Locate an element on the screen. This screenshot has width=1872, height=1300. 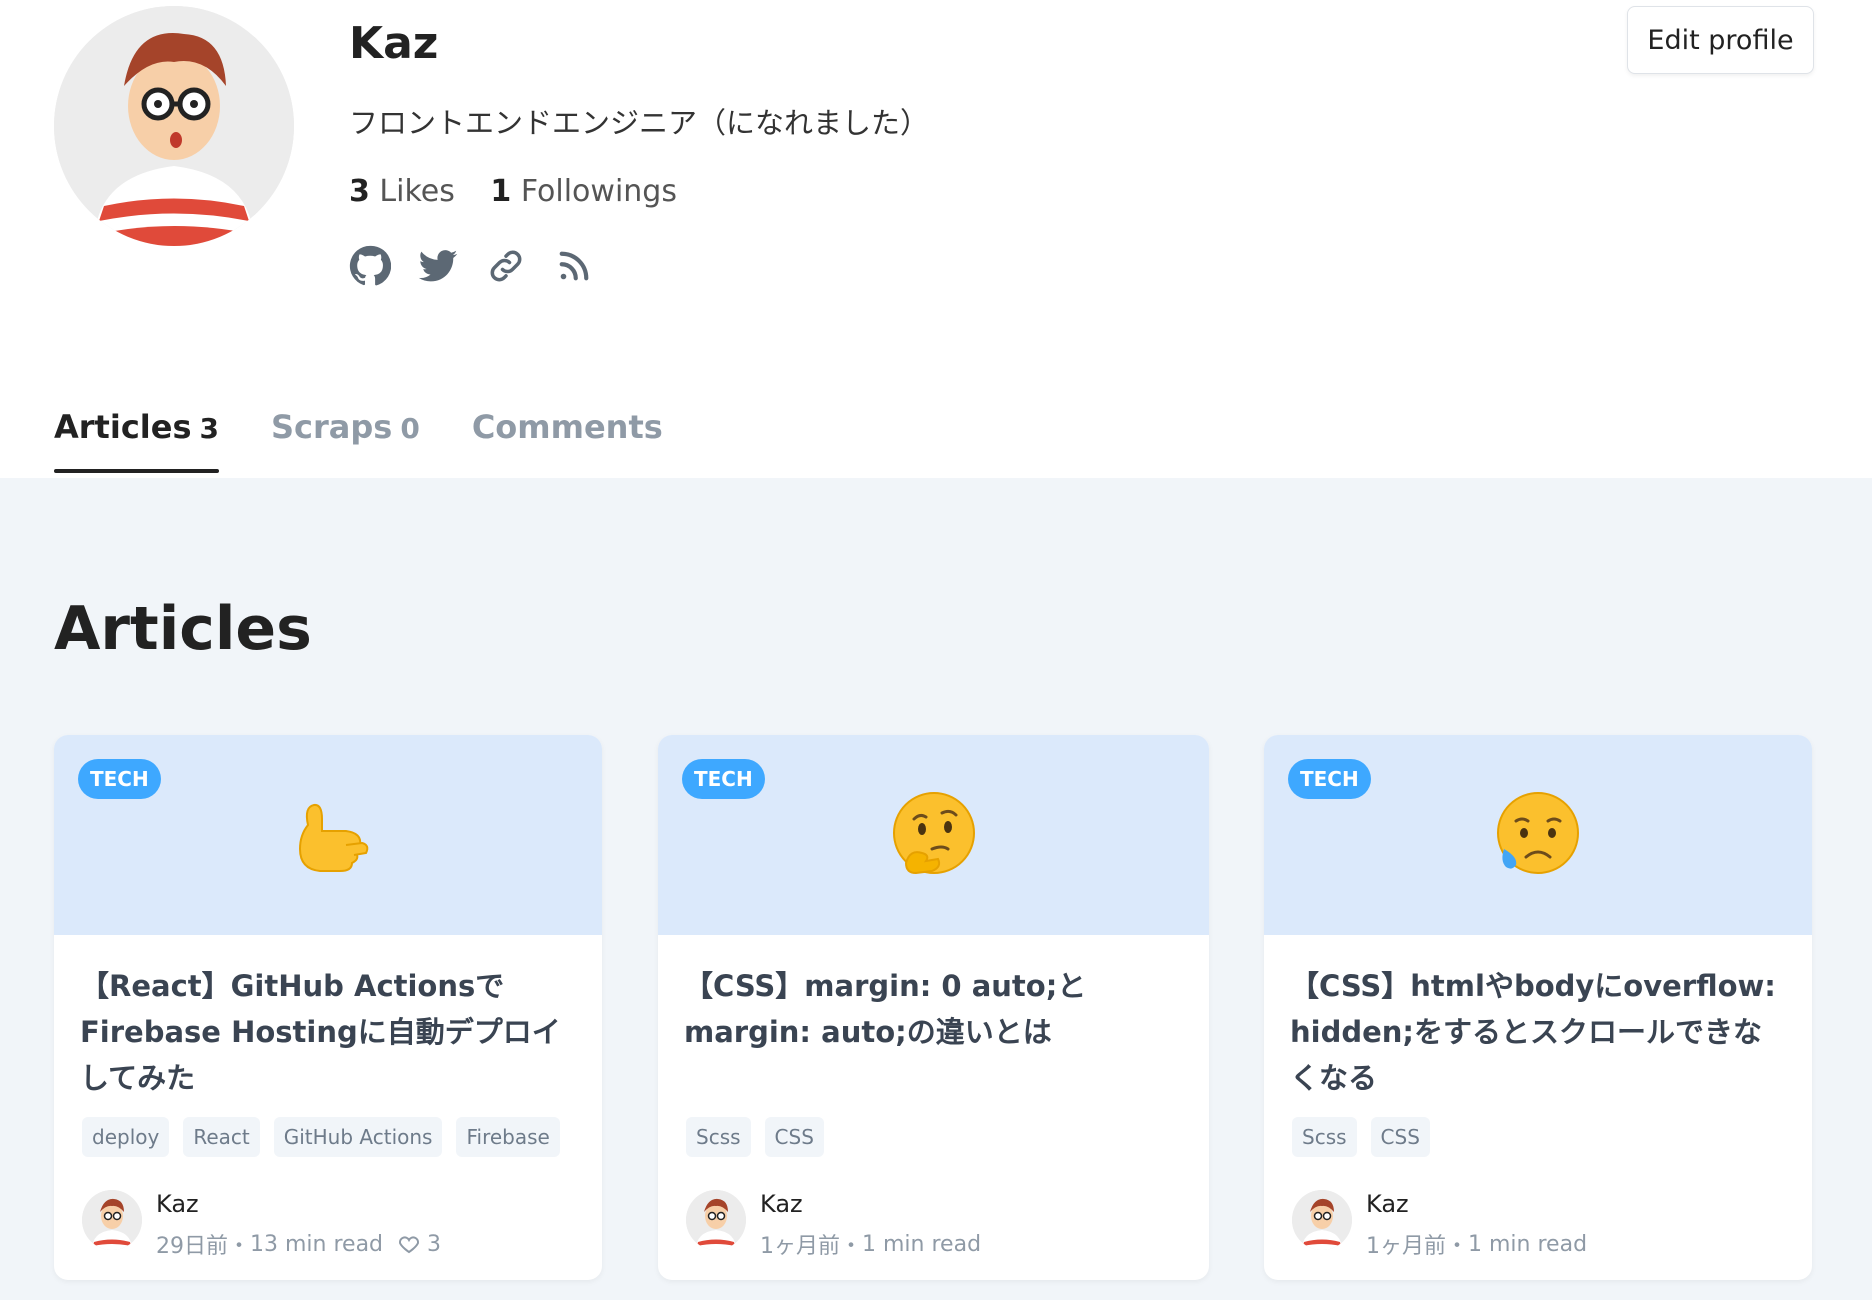
article-tags: deploy React GitHub Actions Firebase is located at coordinates (321, 1137).